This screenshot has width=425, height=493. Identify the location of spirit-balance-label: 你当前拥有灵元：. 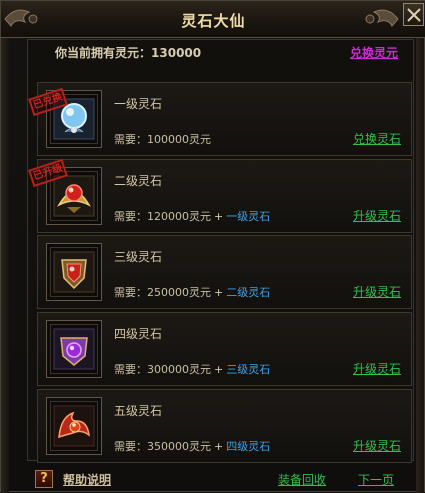
(103, 53).